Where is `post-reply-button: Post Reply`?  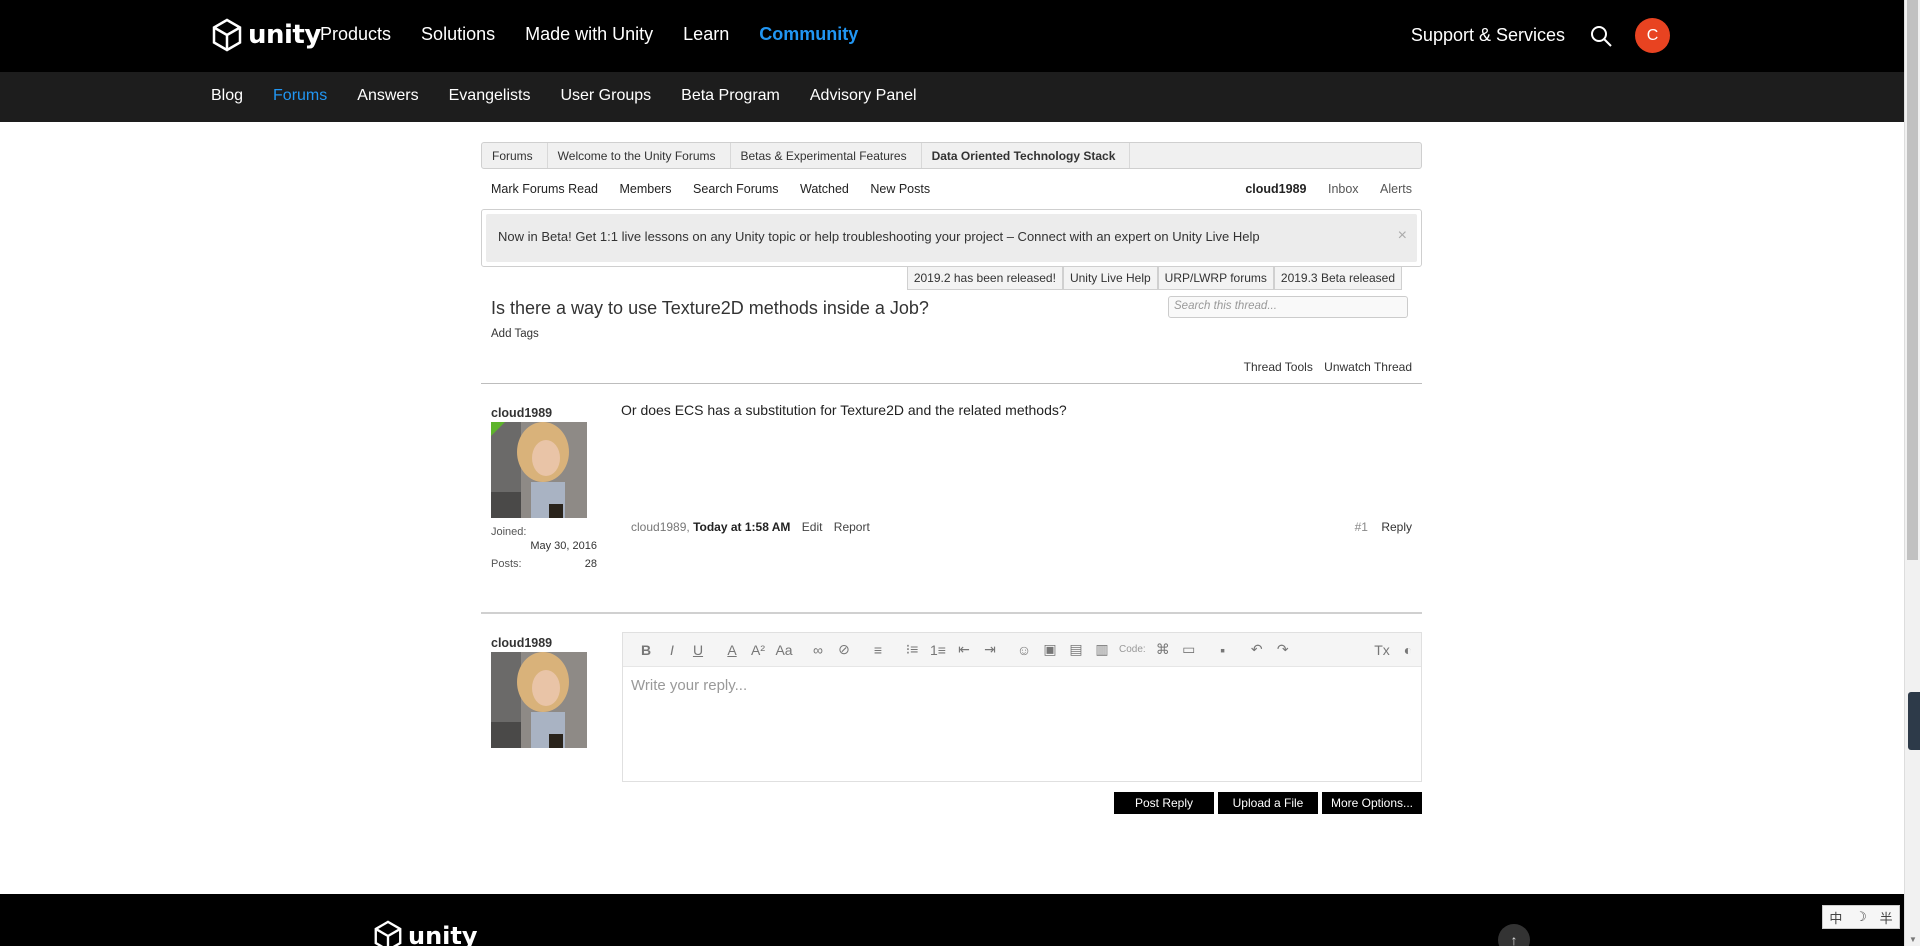 post-reply-button: Post Reply is located at coordinates (1164, 803).